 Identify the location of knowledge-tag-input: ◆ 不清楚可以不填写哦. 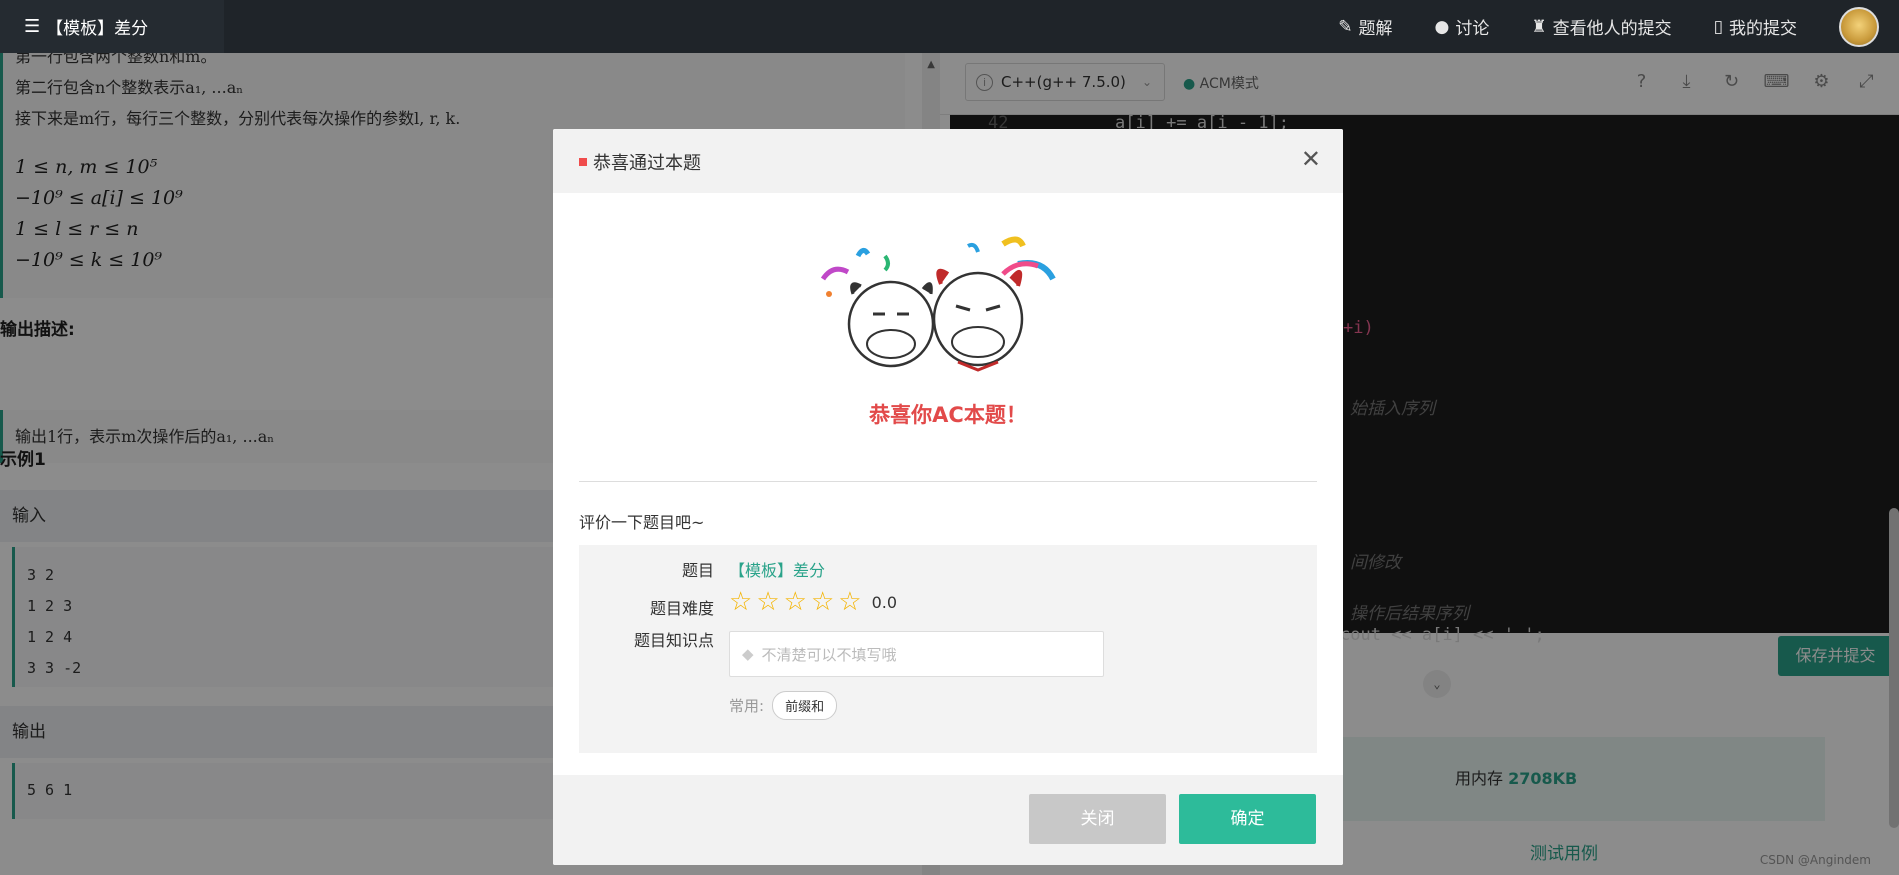
(916, 654).